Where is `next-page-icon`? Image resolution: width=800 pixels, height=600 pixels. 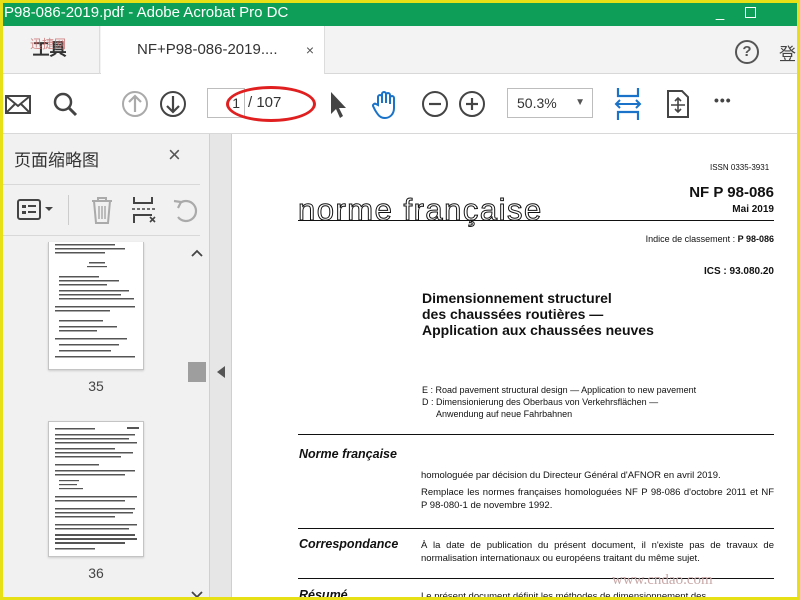
next-page-icon is located at coordinates (173, 104).